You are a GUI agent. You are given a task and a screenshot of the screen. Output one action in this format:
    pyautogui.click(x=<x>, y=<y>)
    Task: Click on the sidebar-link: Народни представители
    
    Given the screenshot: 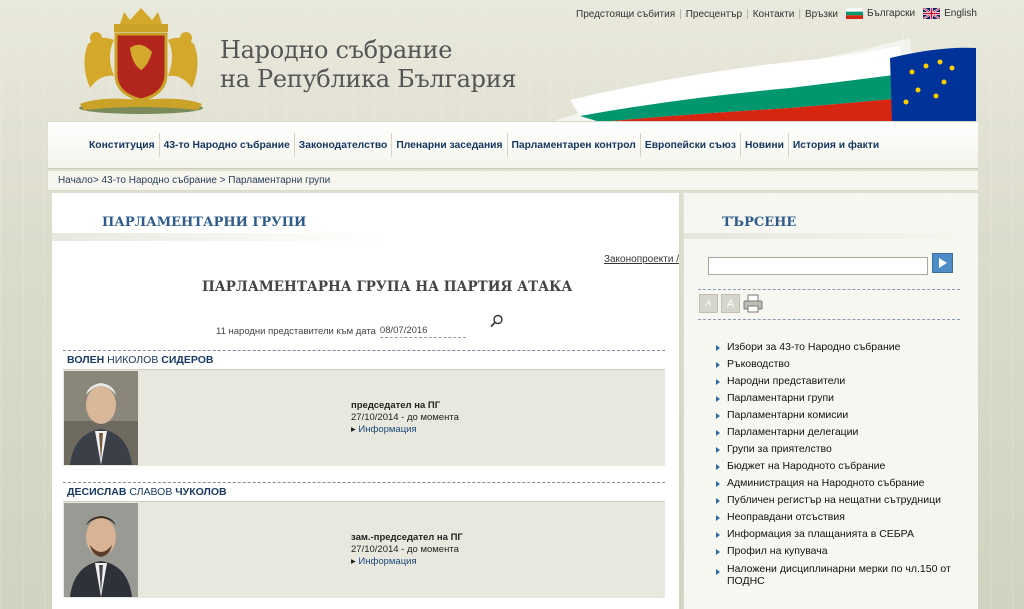 What is the action you would take?
    pyautogui.click(x=836, y=381)
    